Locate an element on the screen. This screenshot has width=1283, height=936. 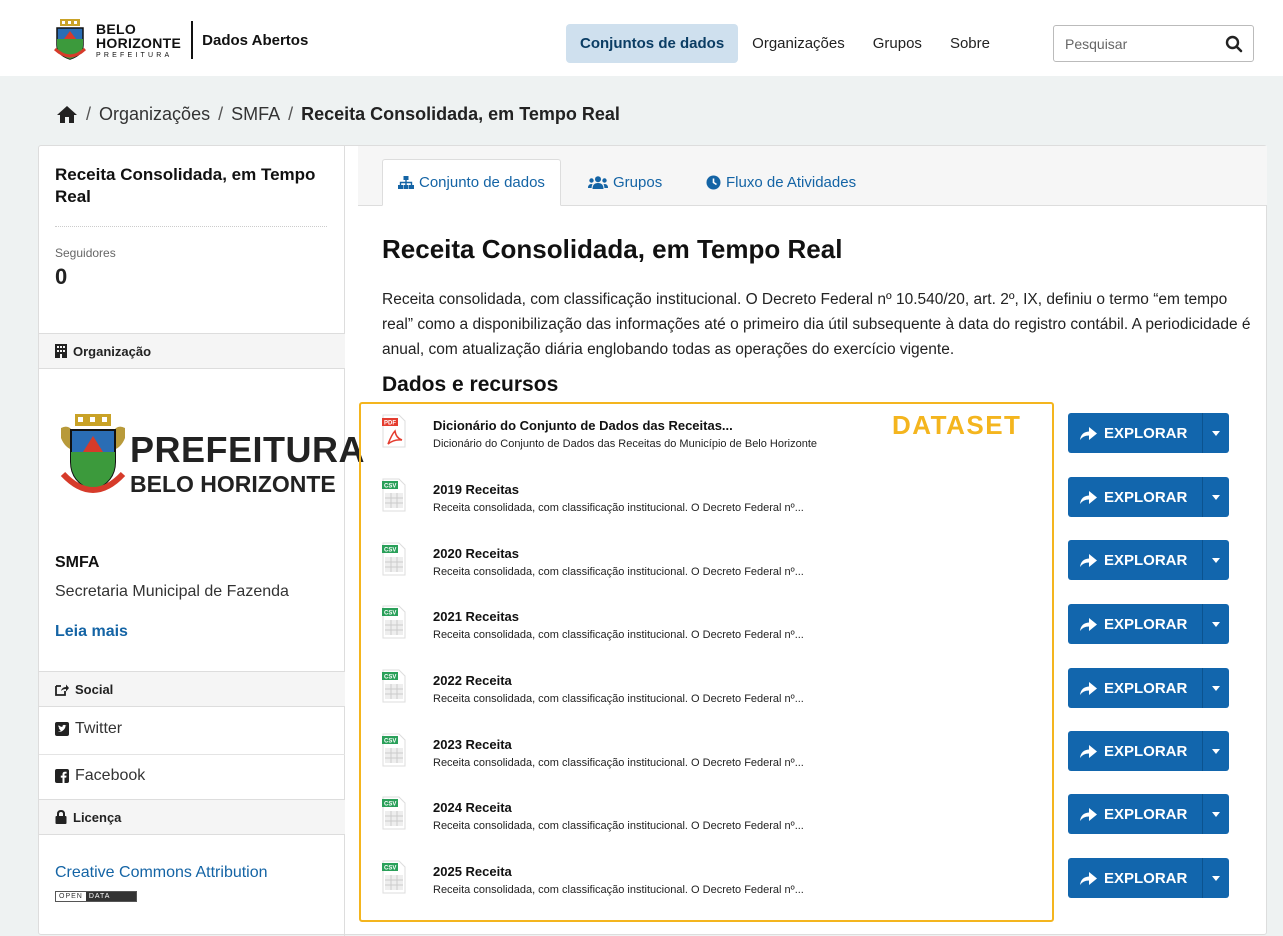
pdf-file-icon: PDF is located at coordinates (394, 431).